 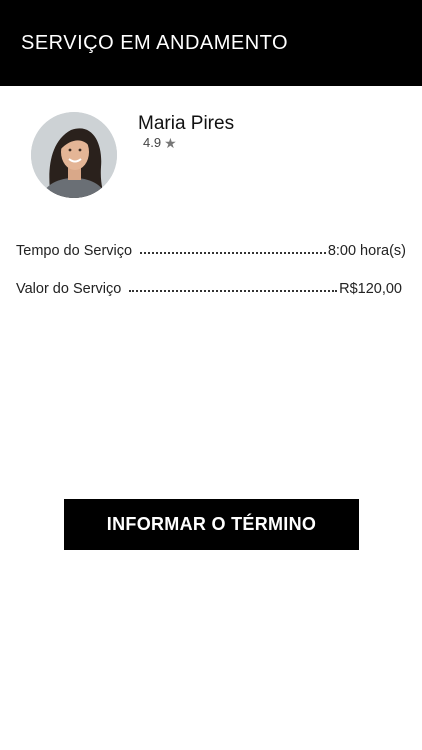 What do you see at coordinates (211, 524) in the screenshot?
I see `finish-service-button: INFORMAR O TÉRMINO` at bounding box center [211, 524].